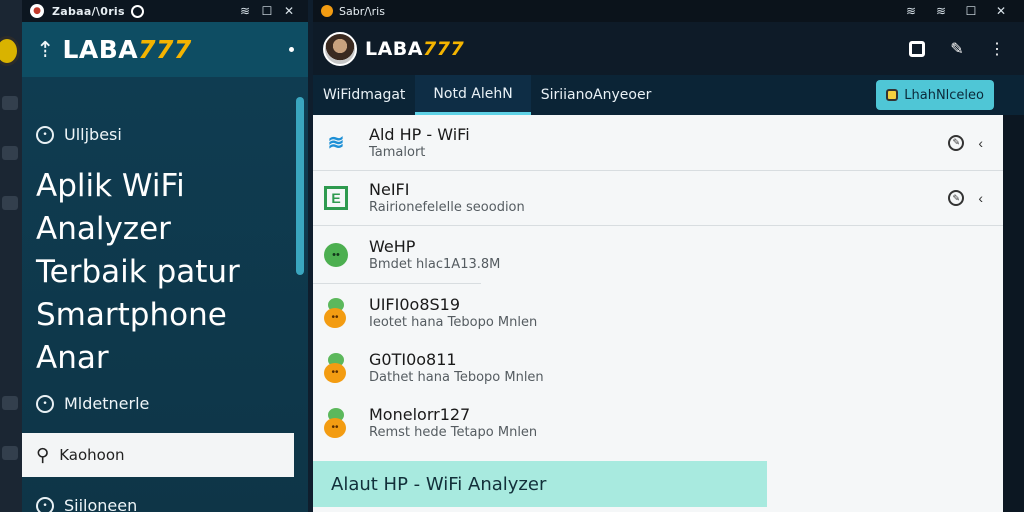 This screenshot has width=1024, height=512. I want to click on list-item: •• Monelorr127 Remst hede Tetapo Mnlen, so click(658, 422).